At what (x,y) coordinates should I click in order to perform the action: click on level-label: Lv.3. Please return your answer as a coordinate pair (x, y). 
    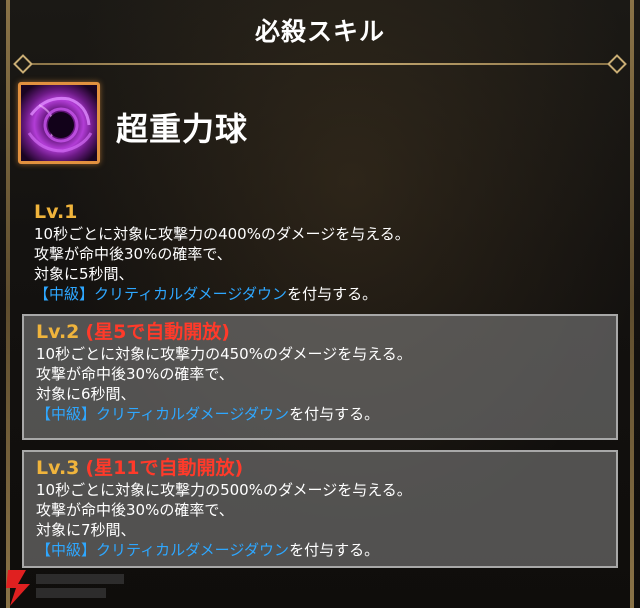
    Looking at the image, I should click on (58, 468).